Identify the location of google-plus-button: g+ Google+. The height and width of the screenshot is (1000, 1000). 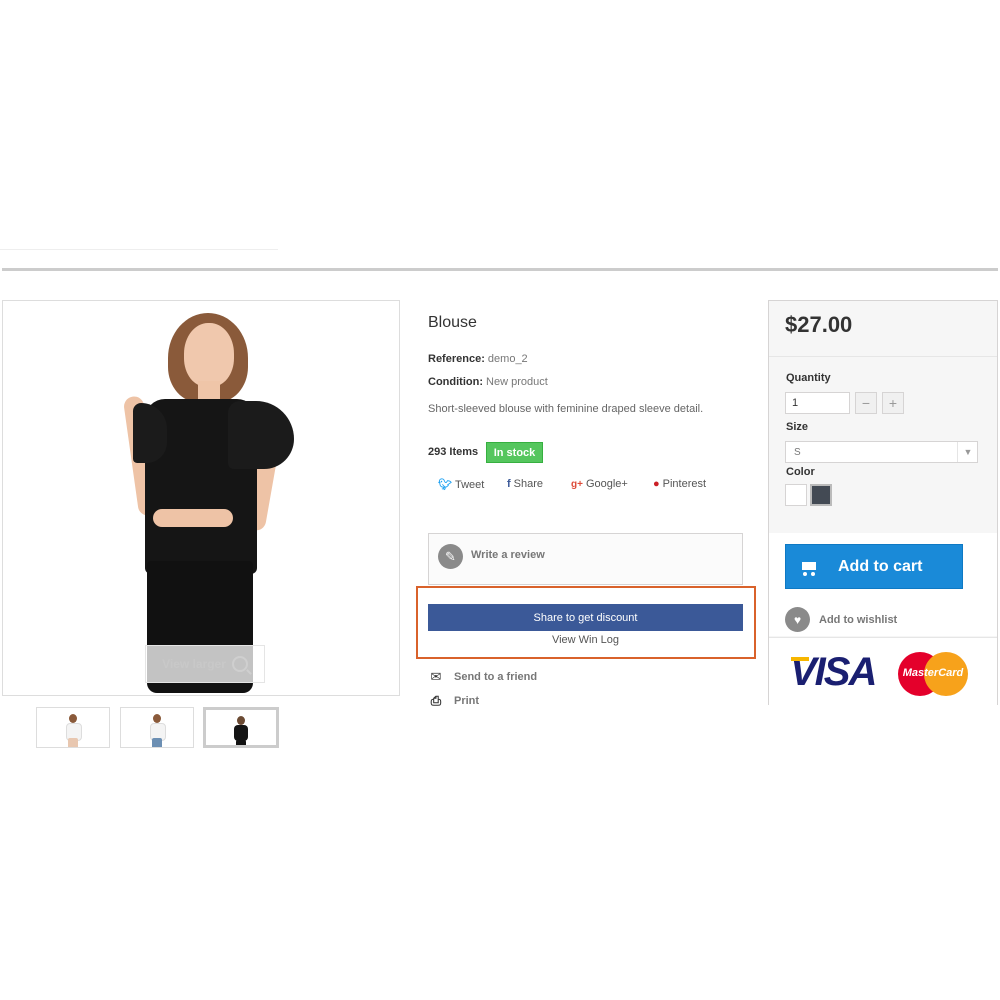
(599, 484).